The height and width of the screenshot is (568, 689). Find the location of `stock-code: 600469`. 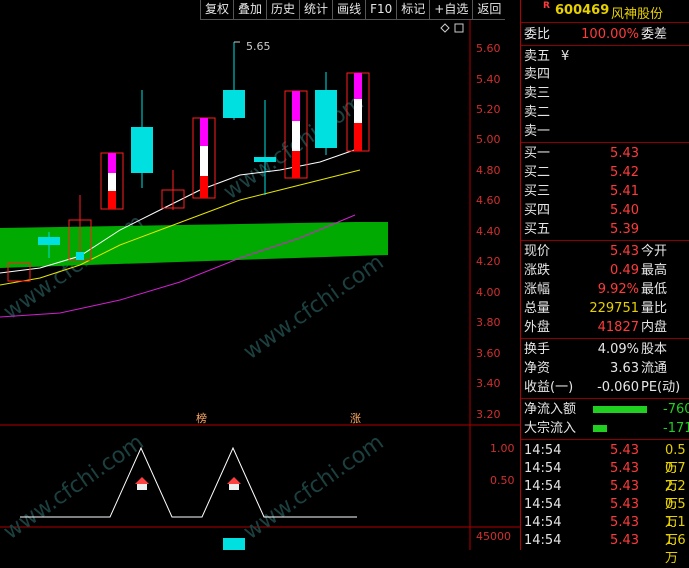

stock-code: 600469 is located at coordinates (582, 10).